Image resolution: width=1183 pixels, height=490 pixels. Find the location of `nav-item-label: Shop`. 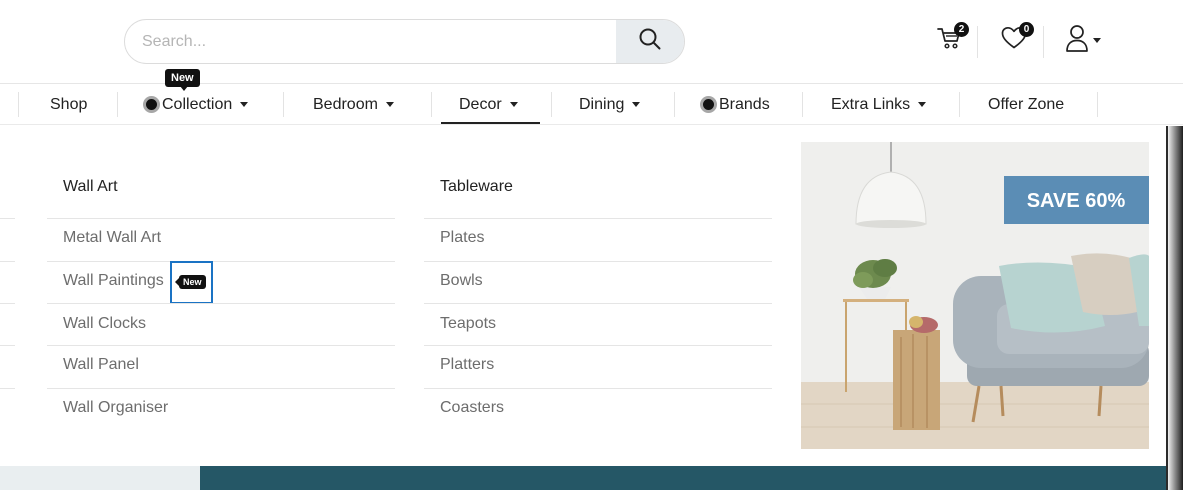

nav-item-label: Shop is located at coordinates (69, 104).